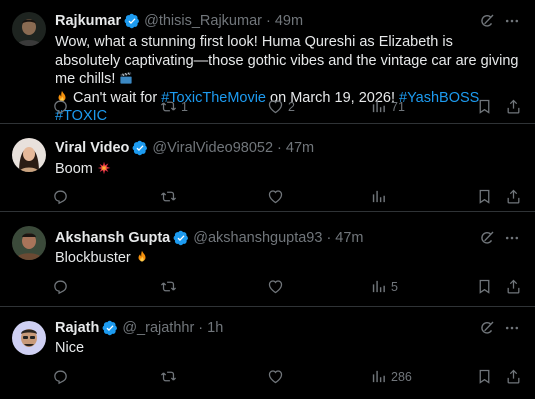 The image size is (535, 399). I want to click on tweet-text: Nice, so click(288, 348).